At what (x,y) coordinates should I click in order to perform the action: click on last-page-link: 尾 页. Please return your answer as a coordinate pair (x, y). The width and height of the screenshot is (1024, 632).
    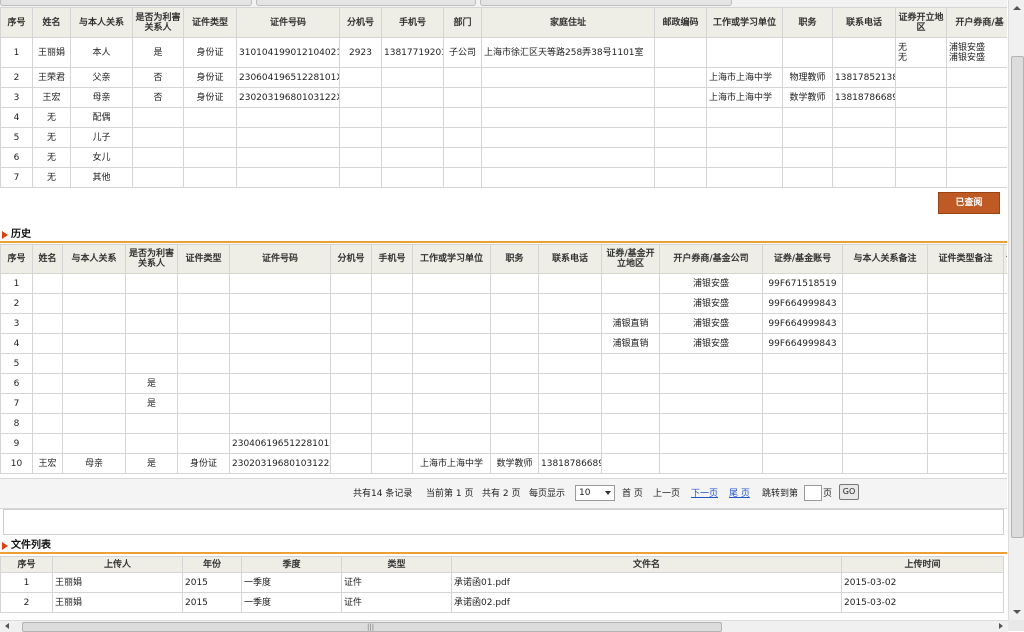
    Looking at the image, I should click on (739, 494).